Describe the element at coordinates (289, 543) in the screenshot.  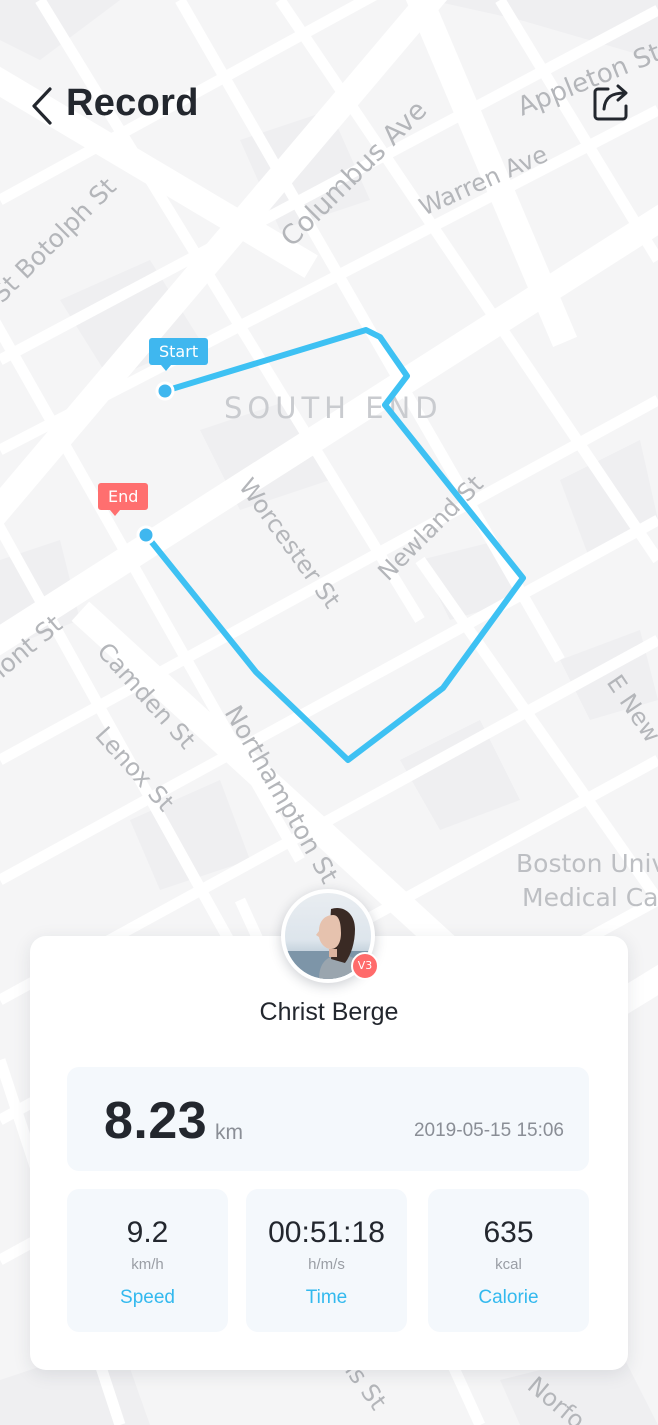
I see `street-label: Worcester St` at that location.